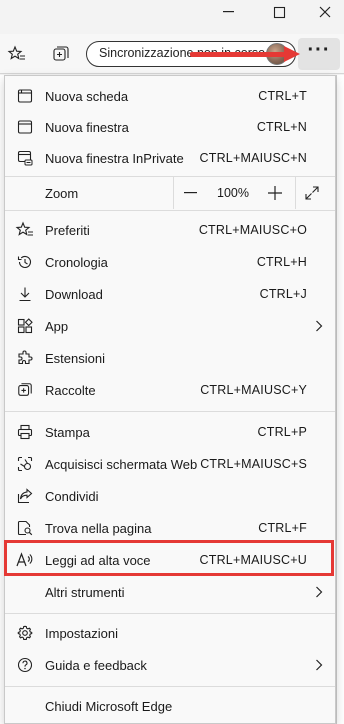 The image size is (344, 724). Describe the element at coordinates (170, 230) in the screenshot. I see `menu-item-favorites: Preferiti CTRL+MAIUSC+O` at that location.